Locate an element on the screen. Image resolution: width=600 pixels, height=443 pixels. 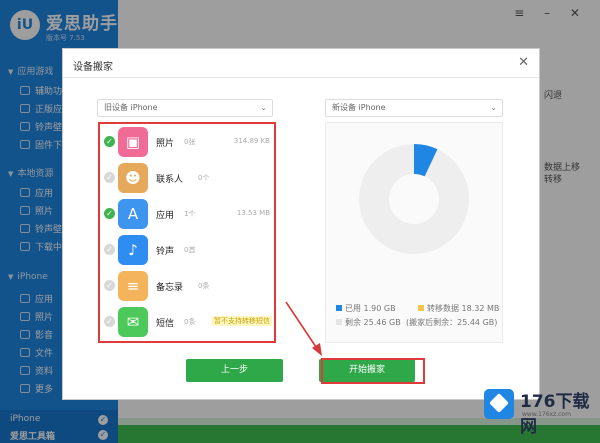
source-device-select: 旧设备 iPhone ⌄ is located at coordinates (185, 108).